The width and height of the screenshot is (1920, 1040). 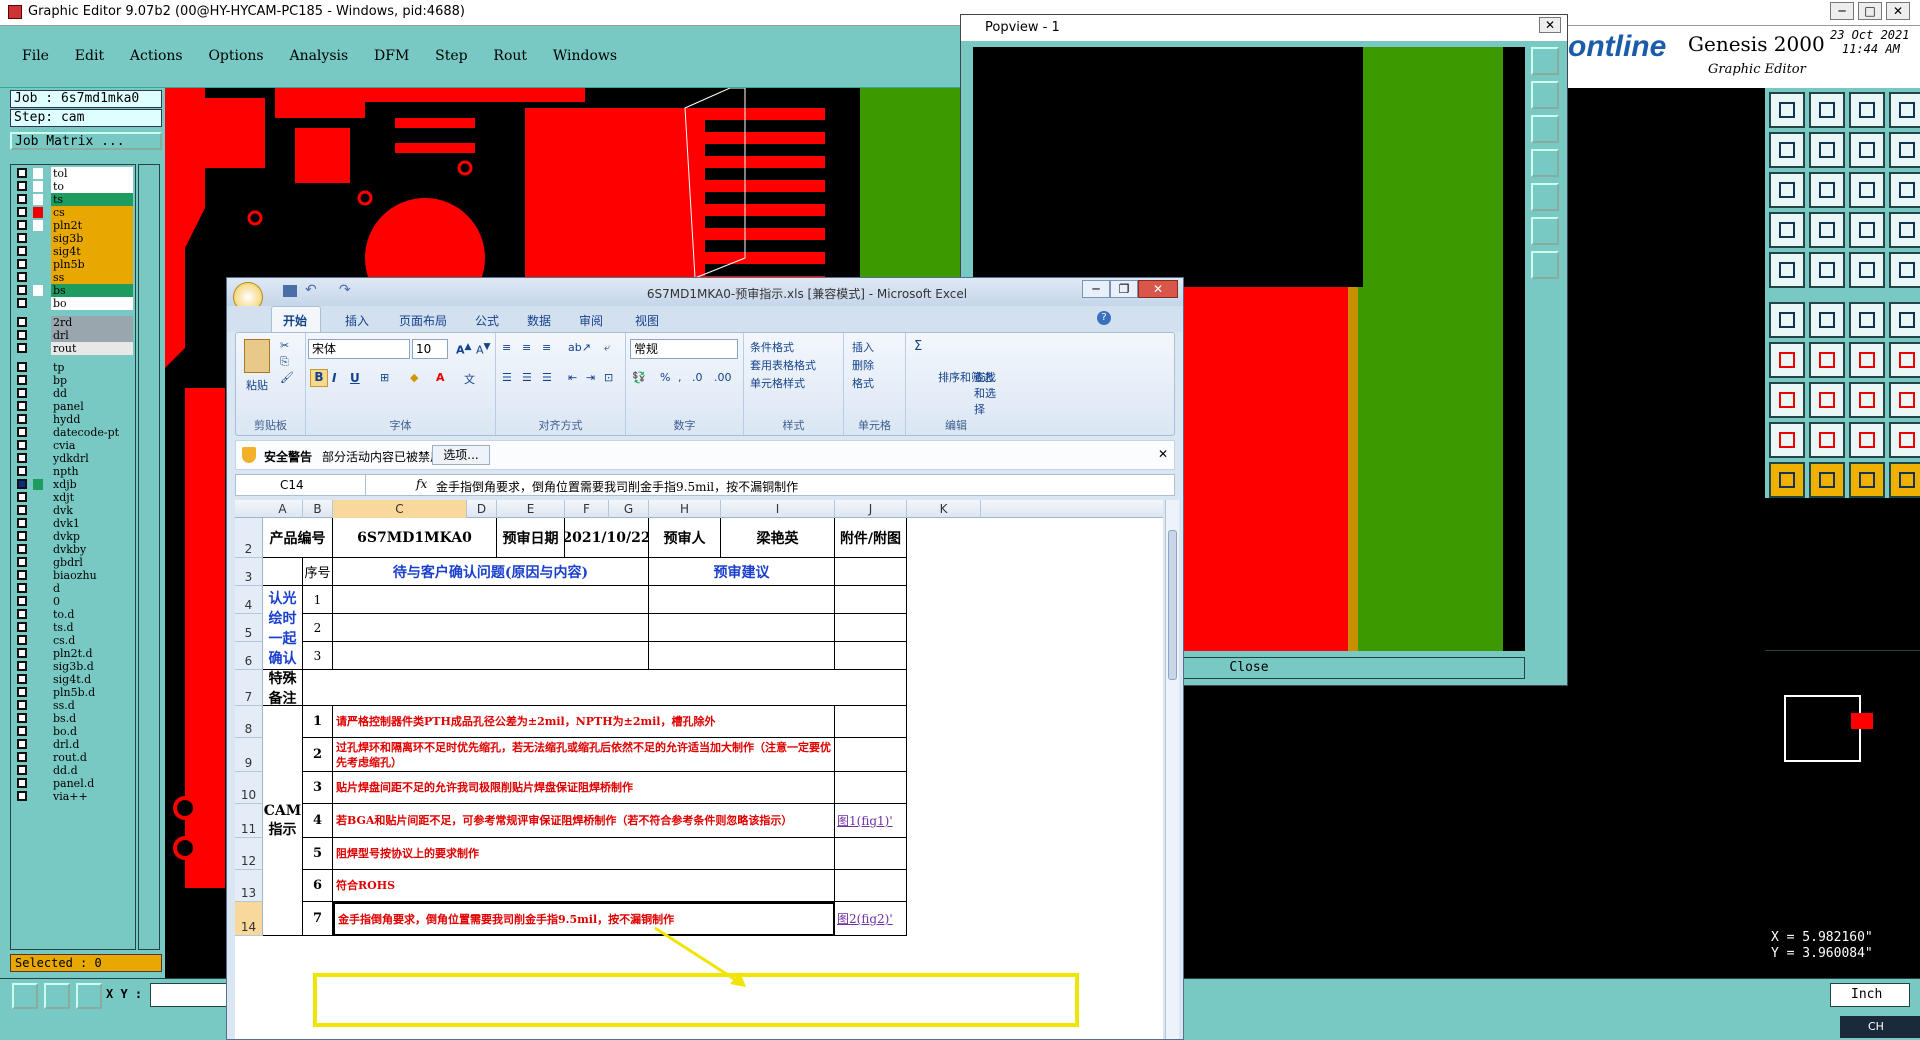 I want to click on layer-row: bs, so click(x=74, y=290).